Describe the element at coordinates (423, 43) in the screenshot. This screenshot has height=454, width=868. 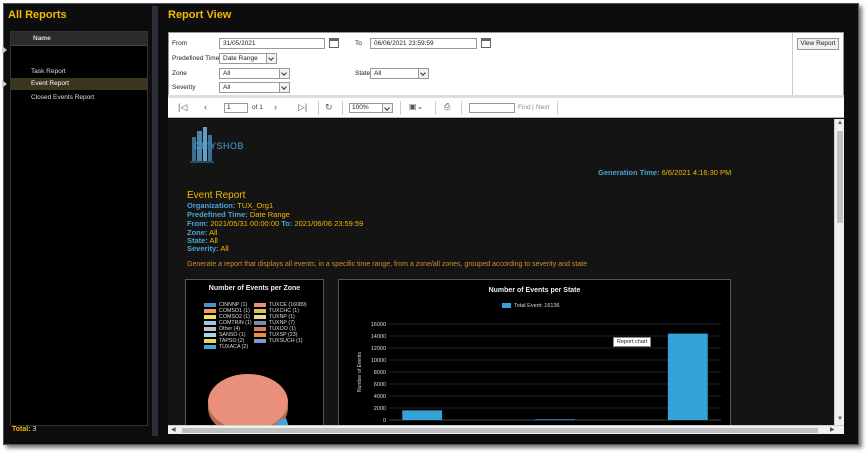
I see `to-date-input: 06/06/2021 23:59:59` at that location.